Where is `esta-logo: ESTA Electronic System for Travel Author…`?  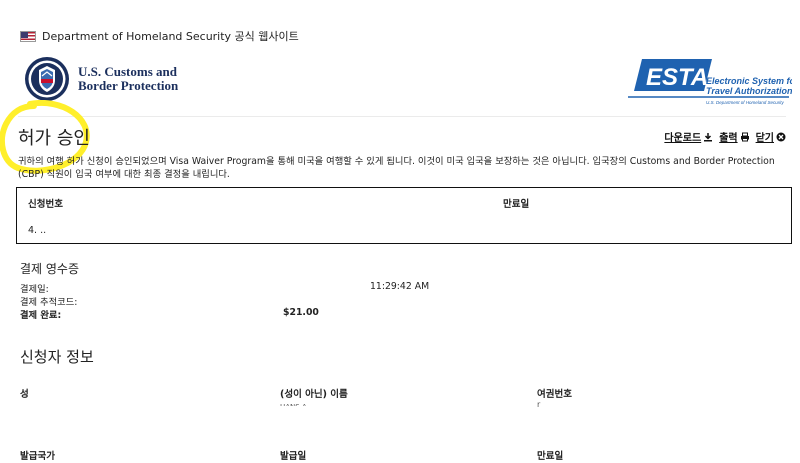
esta-logo: ESTA Electronic System for Travel Author… is located at coordinates (708, 81).